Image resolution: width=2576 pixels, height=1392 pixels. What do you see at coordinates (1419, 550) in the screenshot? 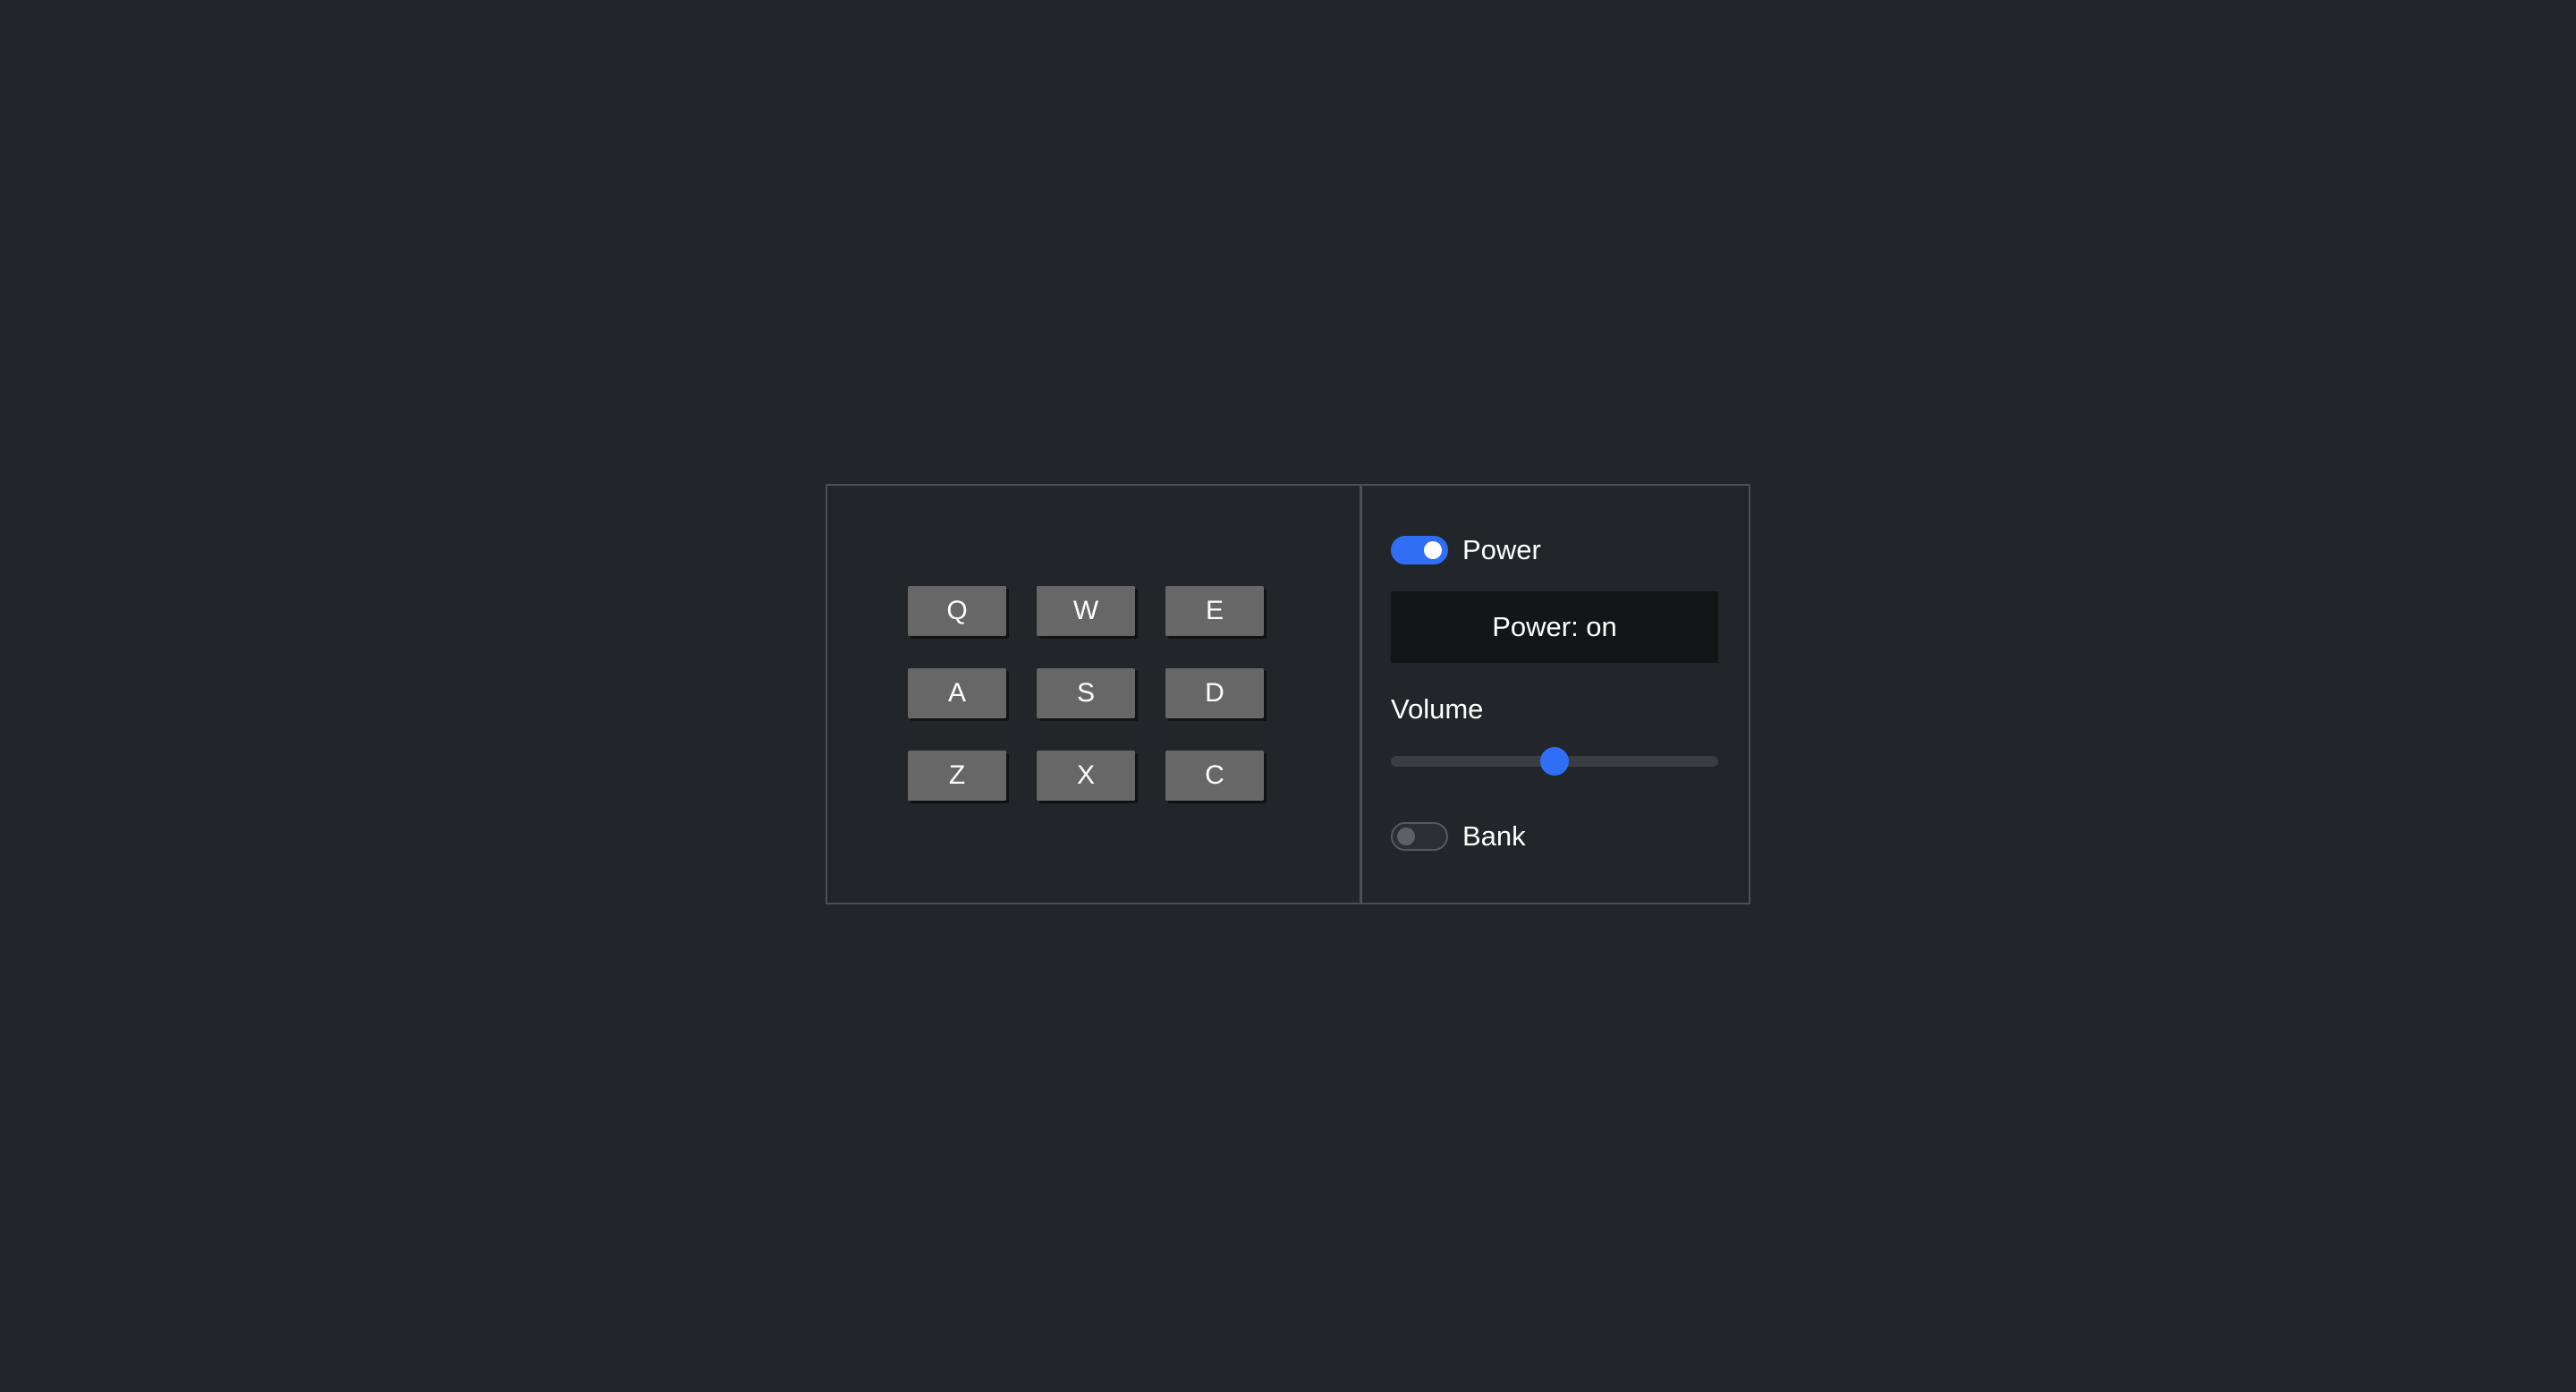
I see `power-toggle` at bounding box center [1419, 550].